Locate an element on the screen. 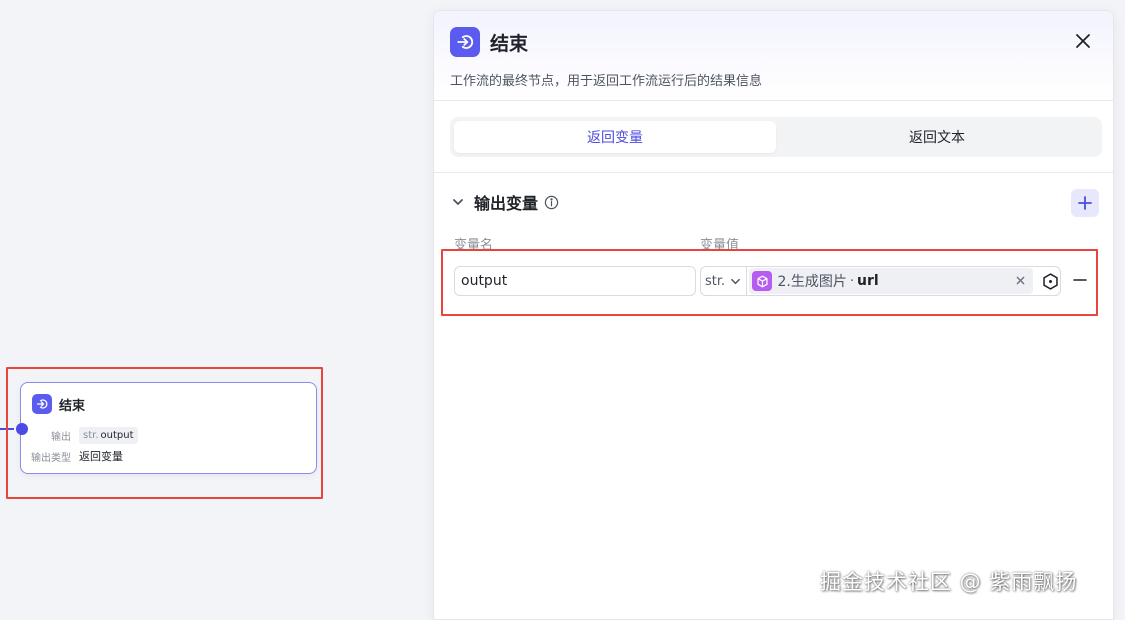 This screenshot has width=1125, height=620. close-button is located at coordinates (1083, 41).